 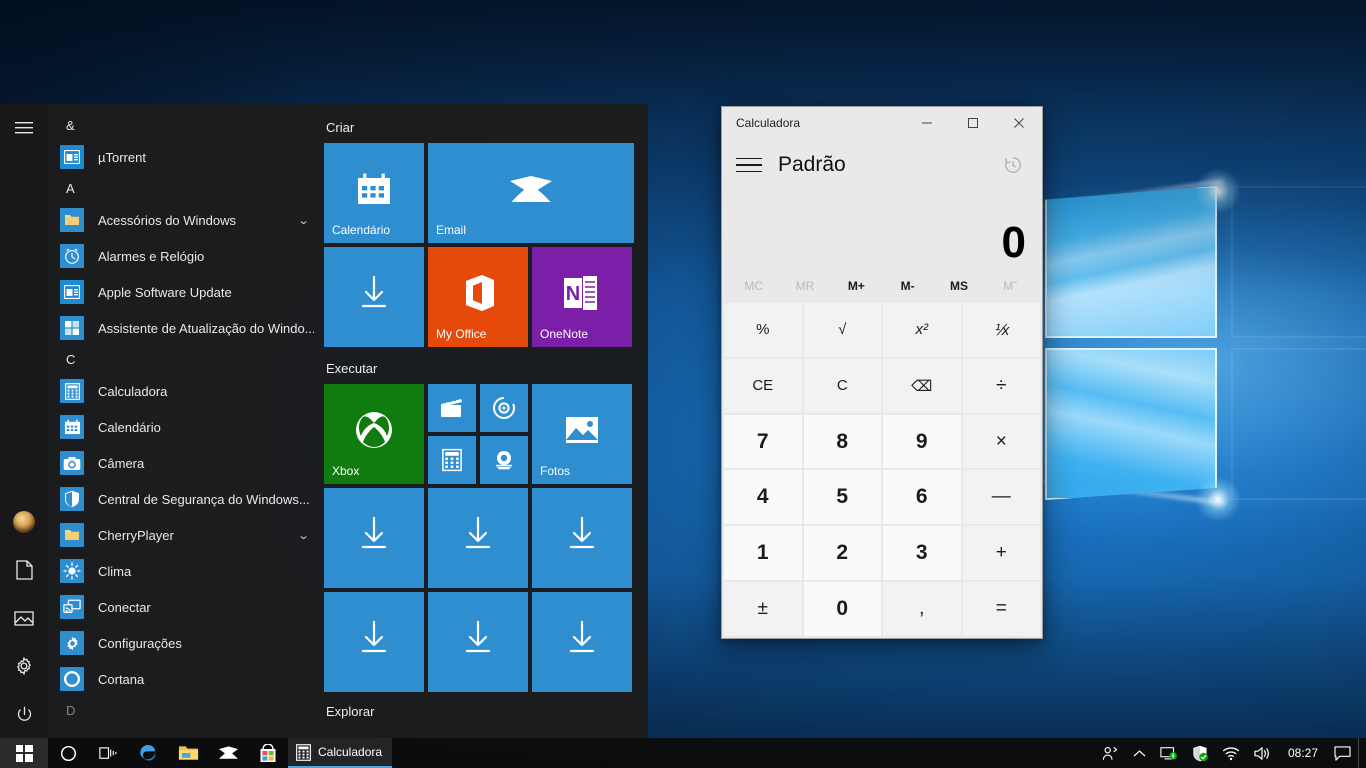 What do you see at coordinates (1362, 753) in the screenshot?
I see `show-desktop-button` at bounding box center [1362, 753].